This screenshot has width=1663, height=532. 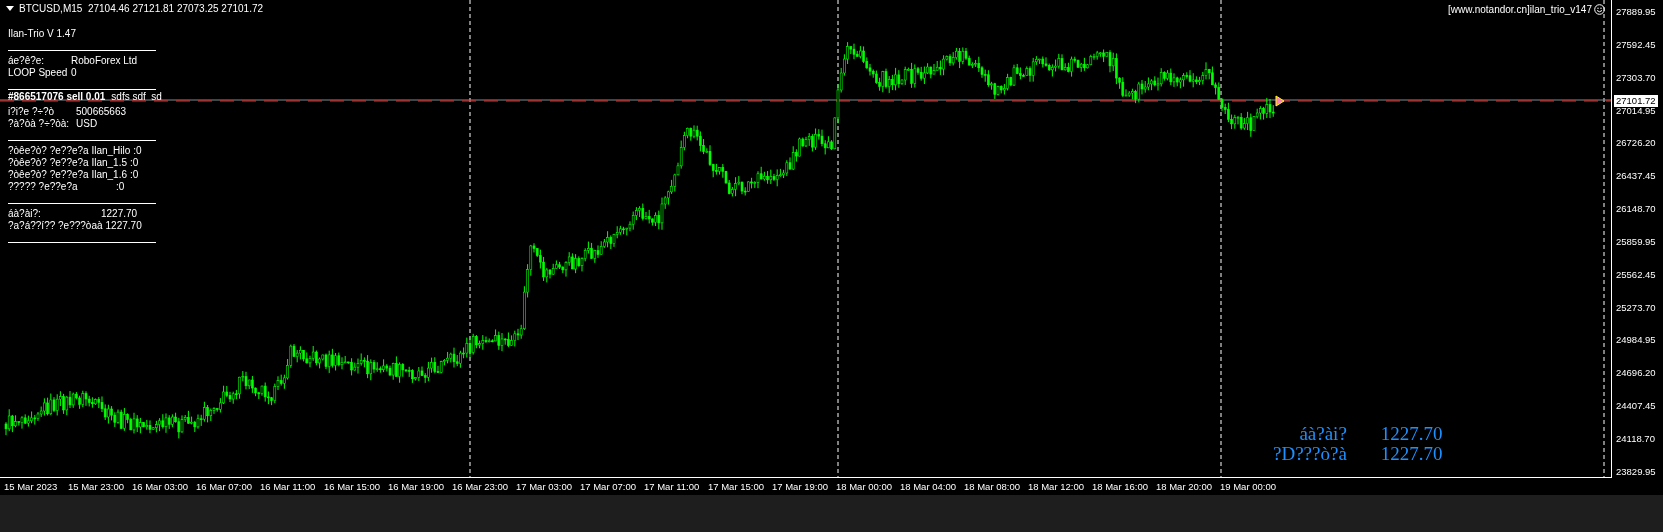 What do you see at coordinates (416, 486) in the screenshot?
I see `time-label: 16 Mar 19:00` at bounding box center [416, 486].